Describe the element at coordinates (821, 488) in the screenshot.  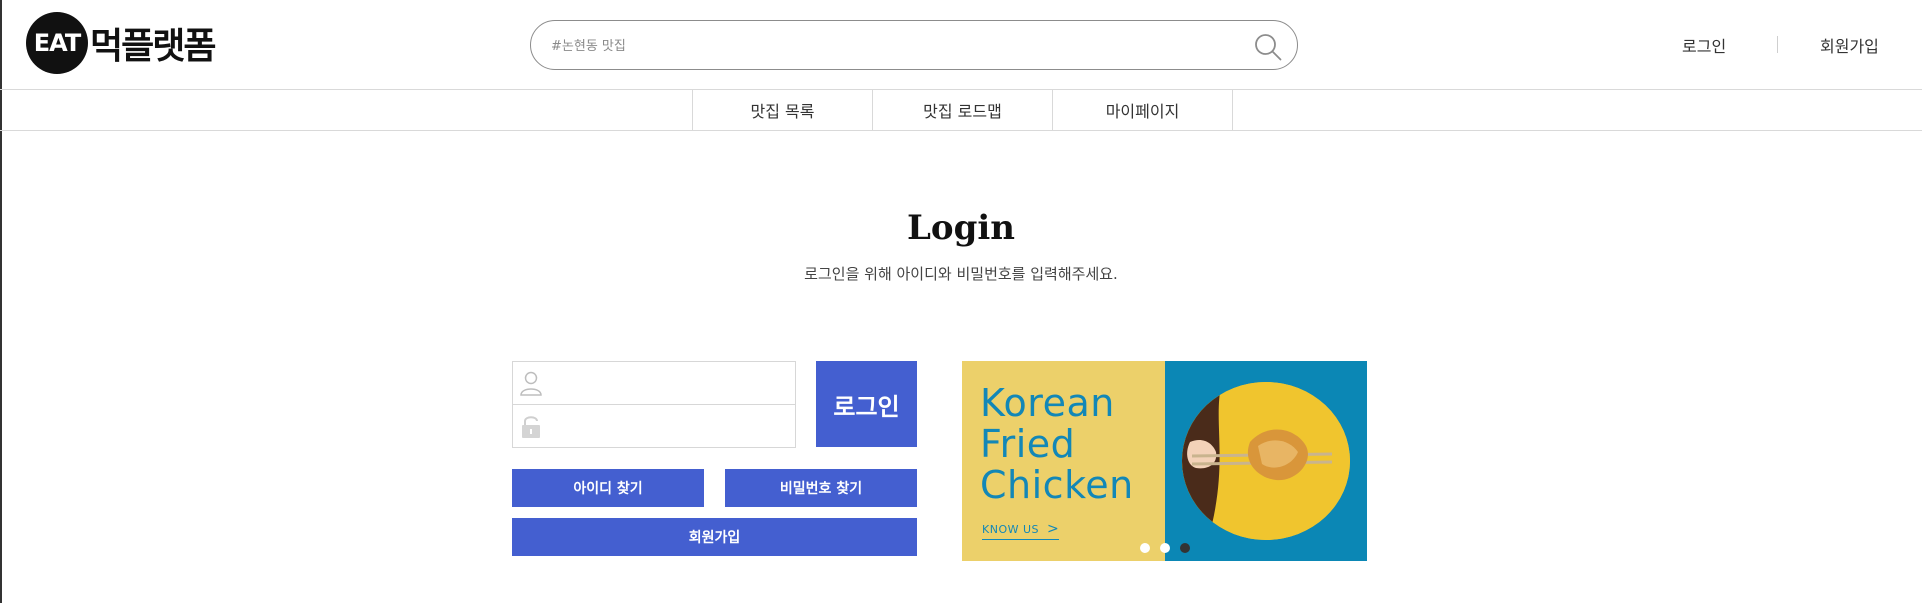
I see `find-password-button: 비밀번호 찾기` at that location.